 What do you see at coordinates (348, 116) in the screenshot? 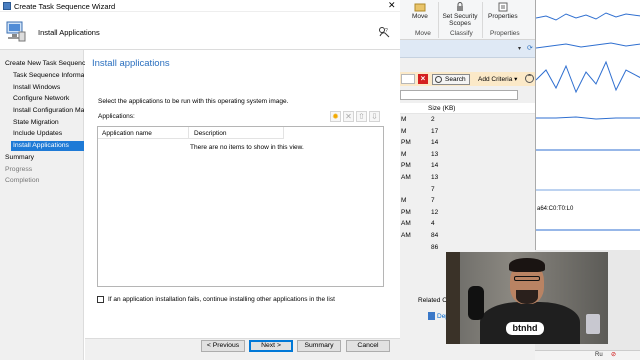
I see `delete-icon: ✕` at bounding box center [348, 116].